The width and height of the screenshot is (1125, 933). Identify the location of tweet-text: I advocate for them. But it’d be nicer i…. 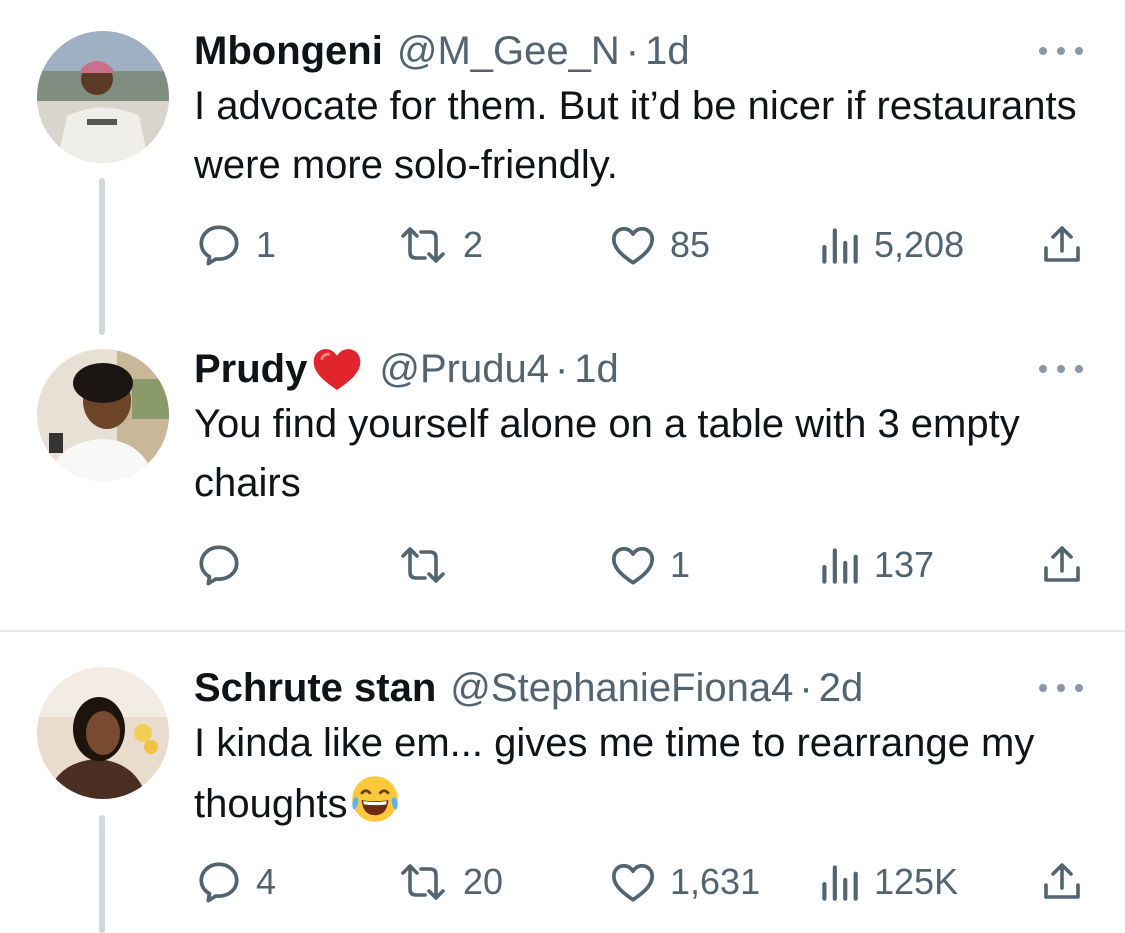
(635, 135).